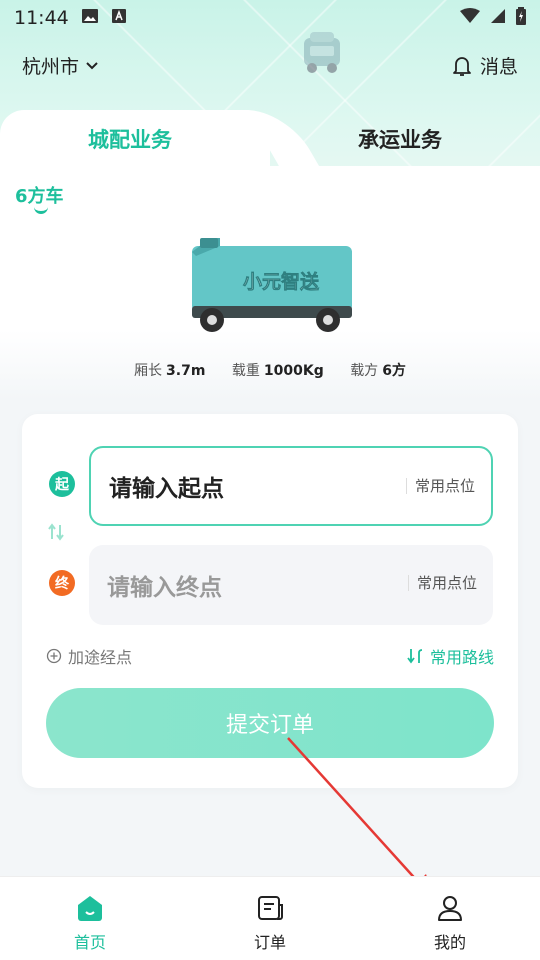 The width and height of the screenshot is (540, 960). I want to click on plus-circle-icon, so click(54, 656).